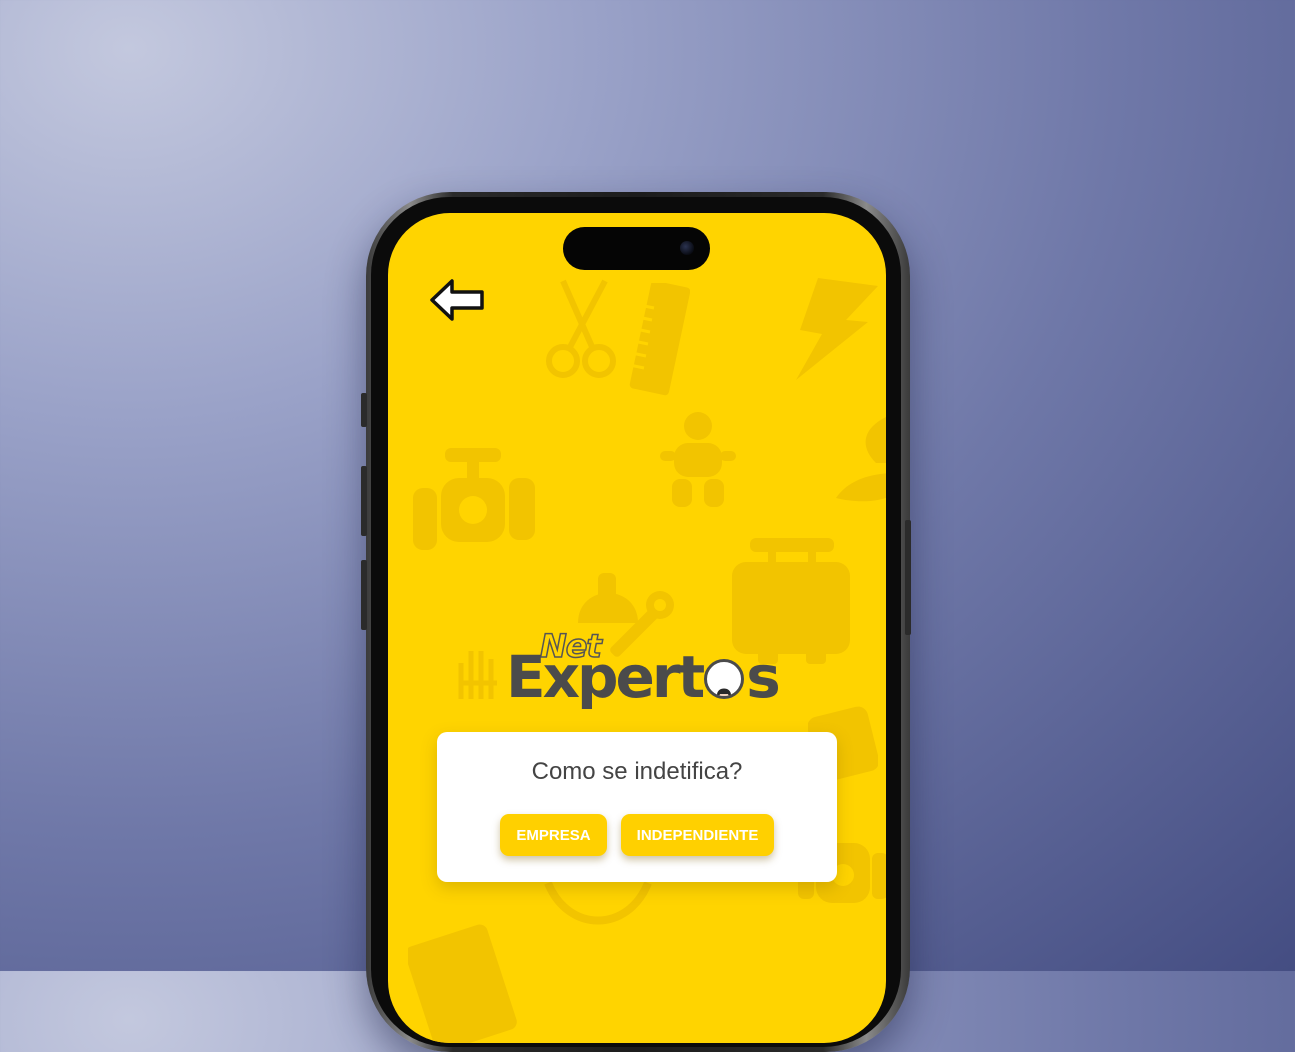 This screenshot has height=1052, width=1295. What do you see at coordinates (861, 459) in the screenshot?
I see `leaf-icon` at bounding box center [861, 459].